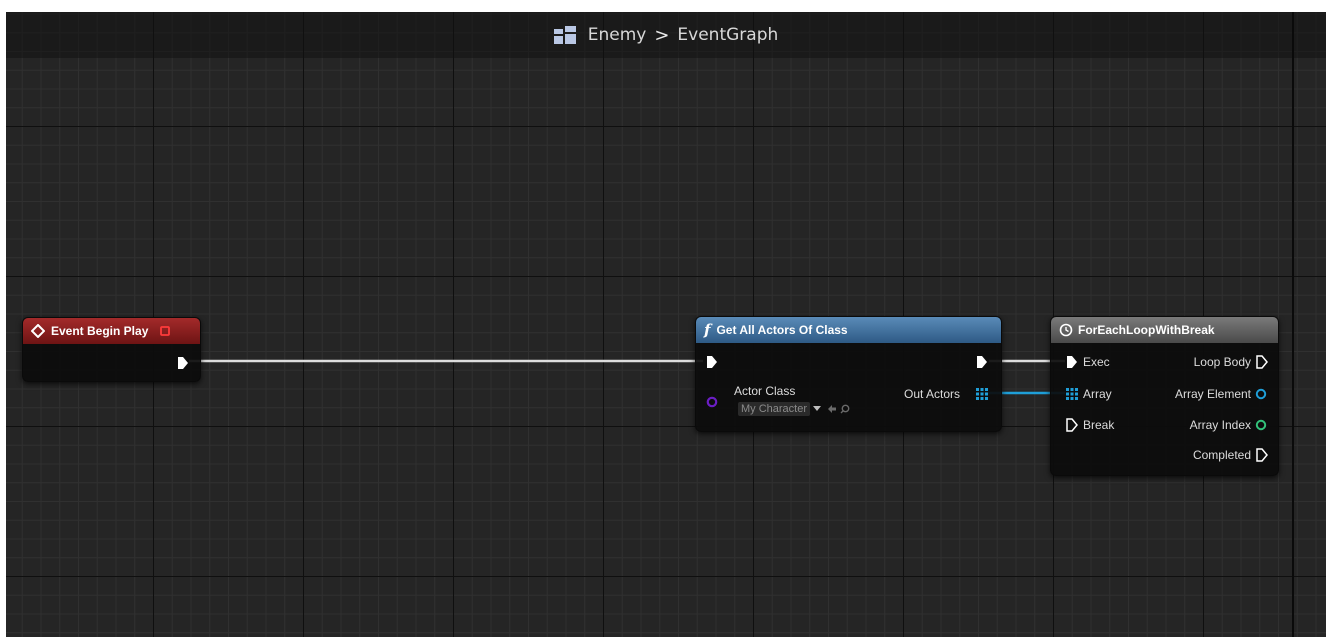  I want to click on array-input-label: Array, so click(1097, 394).